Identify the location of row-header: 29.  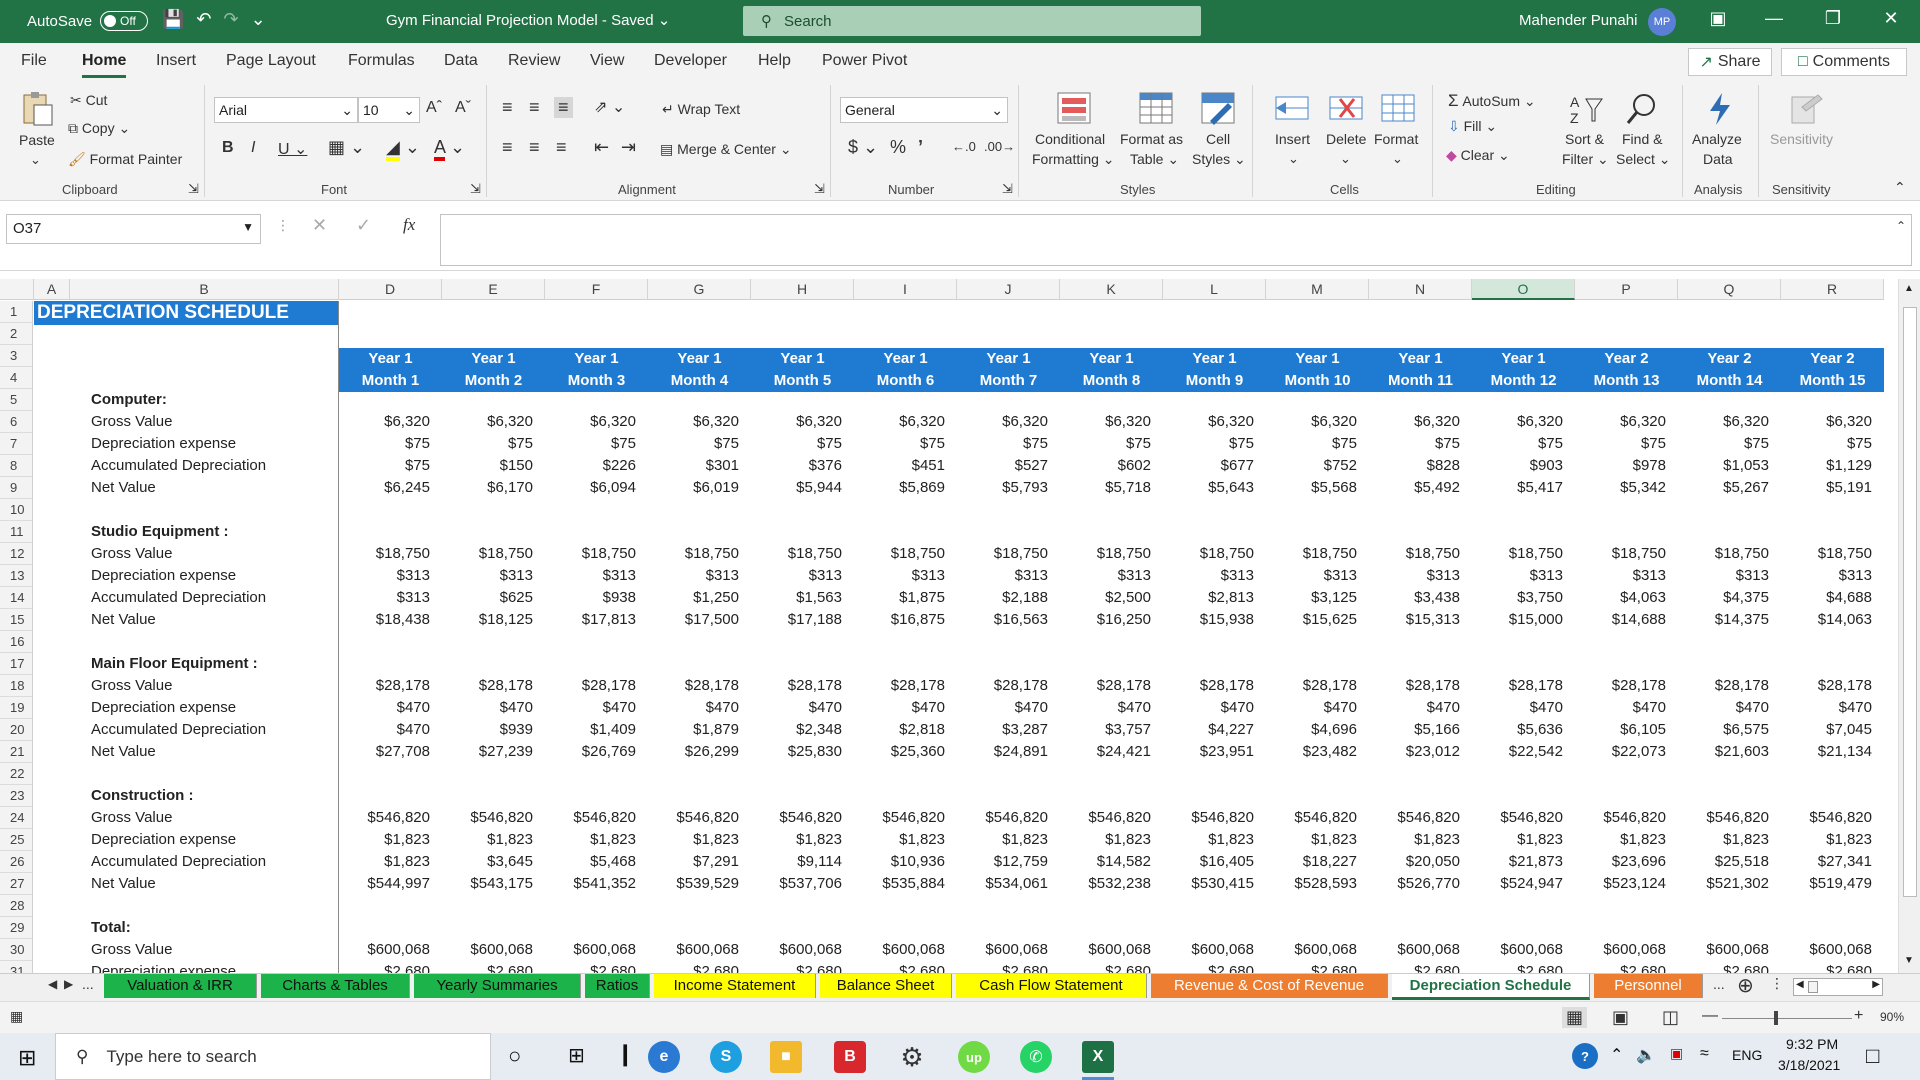
(16, 928).